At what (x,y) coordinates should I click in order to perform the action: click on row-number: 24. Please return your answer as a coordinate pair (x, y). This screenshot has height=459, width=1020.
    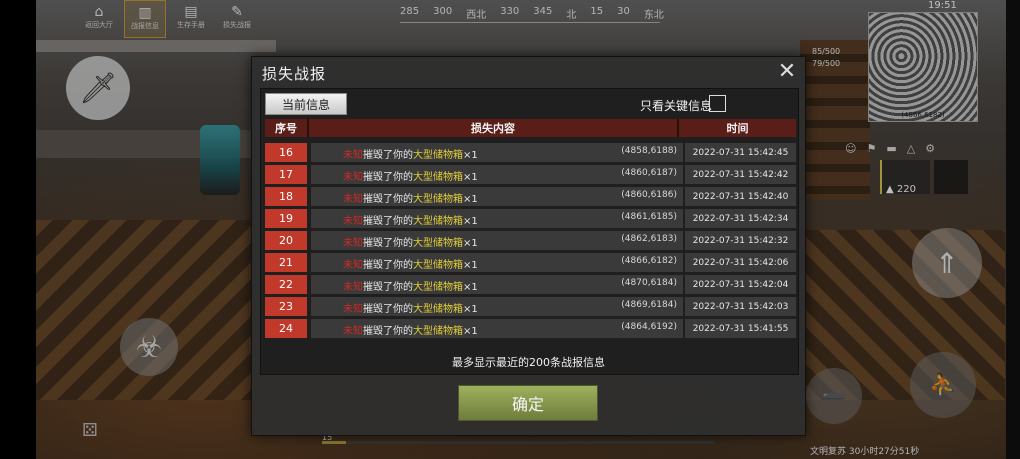
    Looking at the image, I should click on (286, 328).